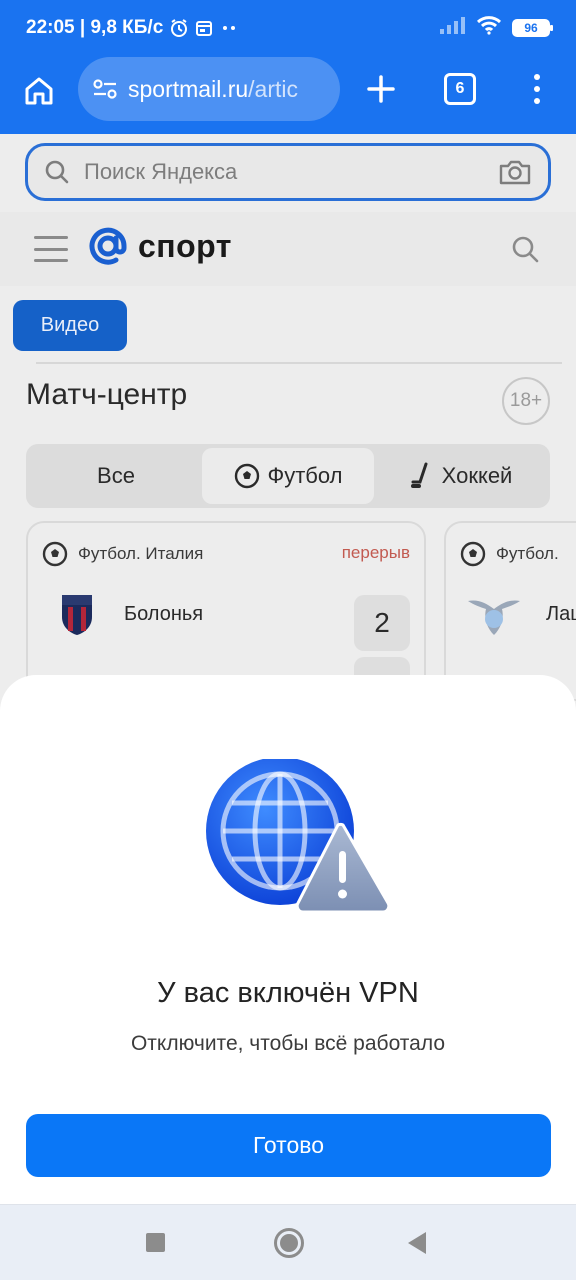 This screenshot has height=1280, width=576. Describe the element at coordinates (417, 1243) in the screenshot. I see `back-button-icon` at that location.